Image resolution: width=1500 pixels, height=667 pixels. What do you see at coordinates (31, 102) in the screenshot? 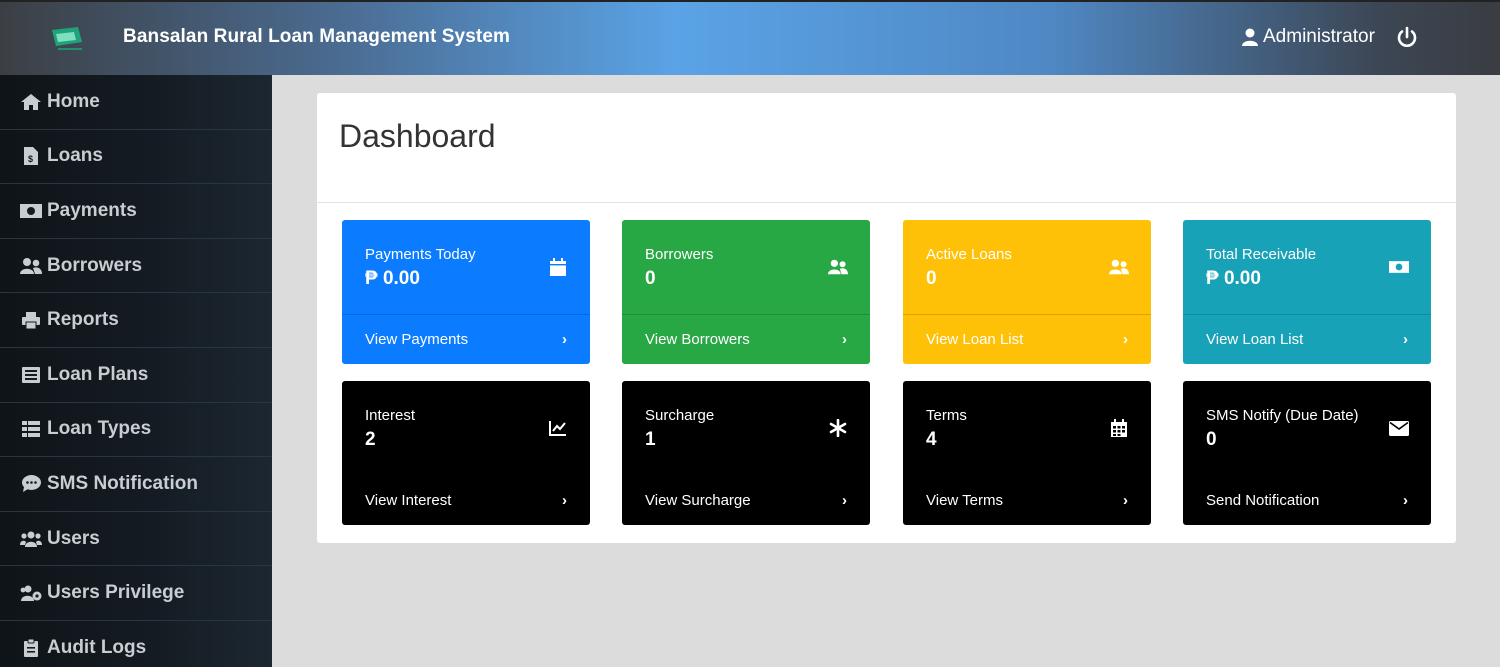
I see `home-icon` at bounding box center [31, 102].